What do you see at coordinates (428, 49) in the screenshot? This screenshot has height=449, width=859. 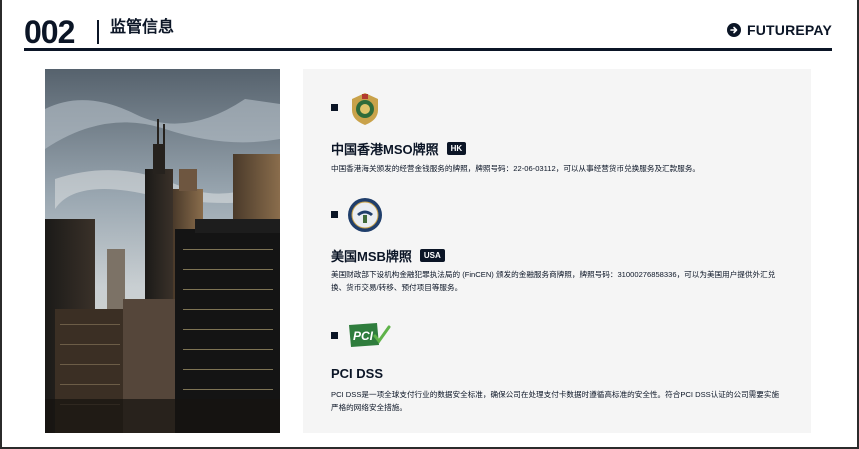 I see `header-rule` at bounding box center [428, 49].